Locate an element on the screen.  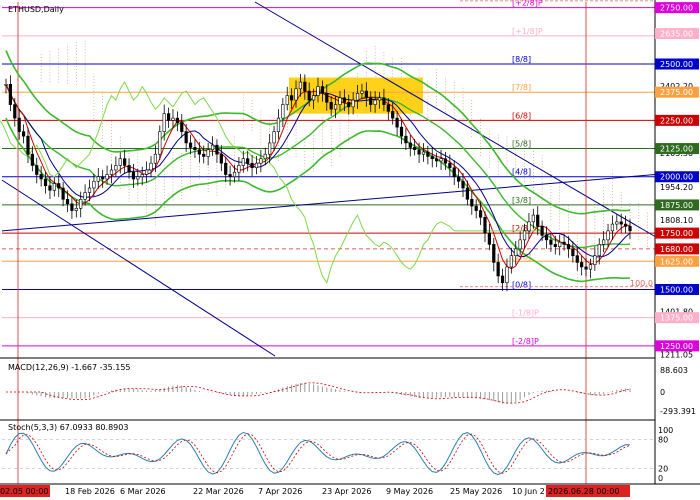
macd-scale-label: 0 is located at coordinates (662, 392).